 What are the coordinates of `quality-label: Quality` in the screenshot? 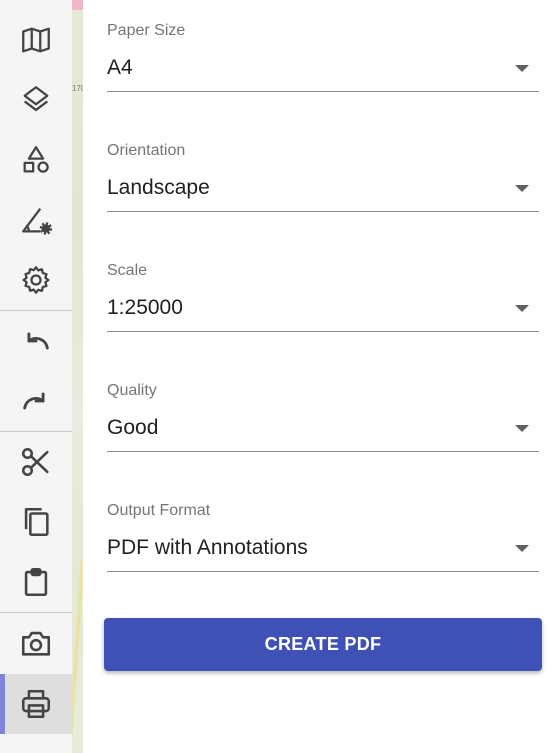 It's located at (132, 390).